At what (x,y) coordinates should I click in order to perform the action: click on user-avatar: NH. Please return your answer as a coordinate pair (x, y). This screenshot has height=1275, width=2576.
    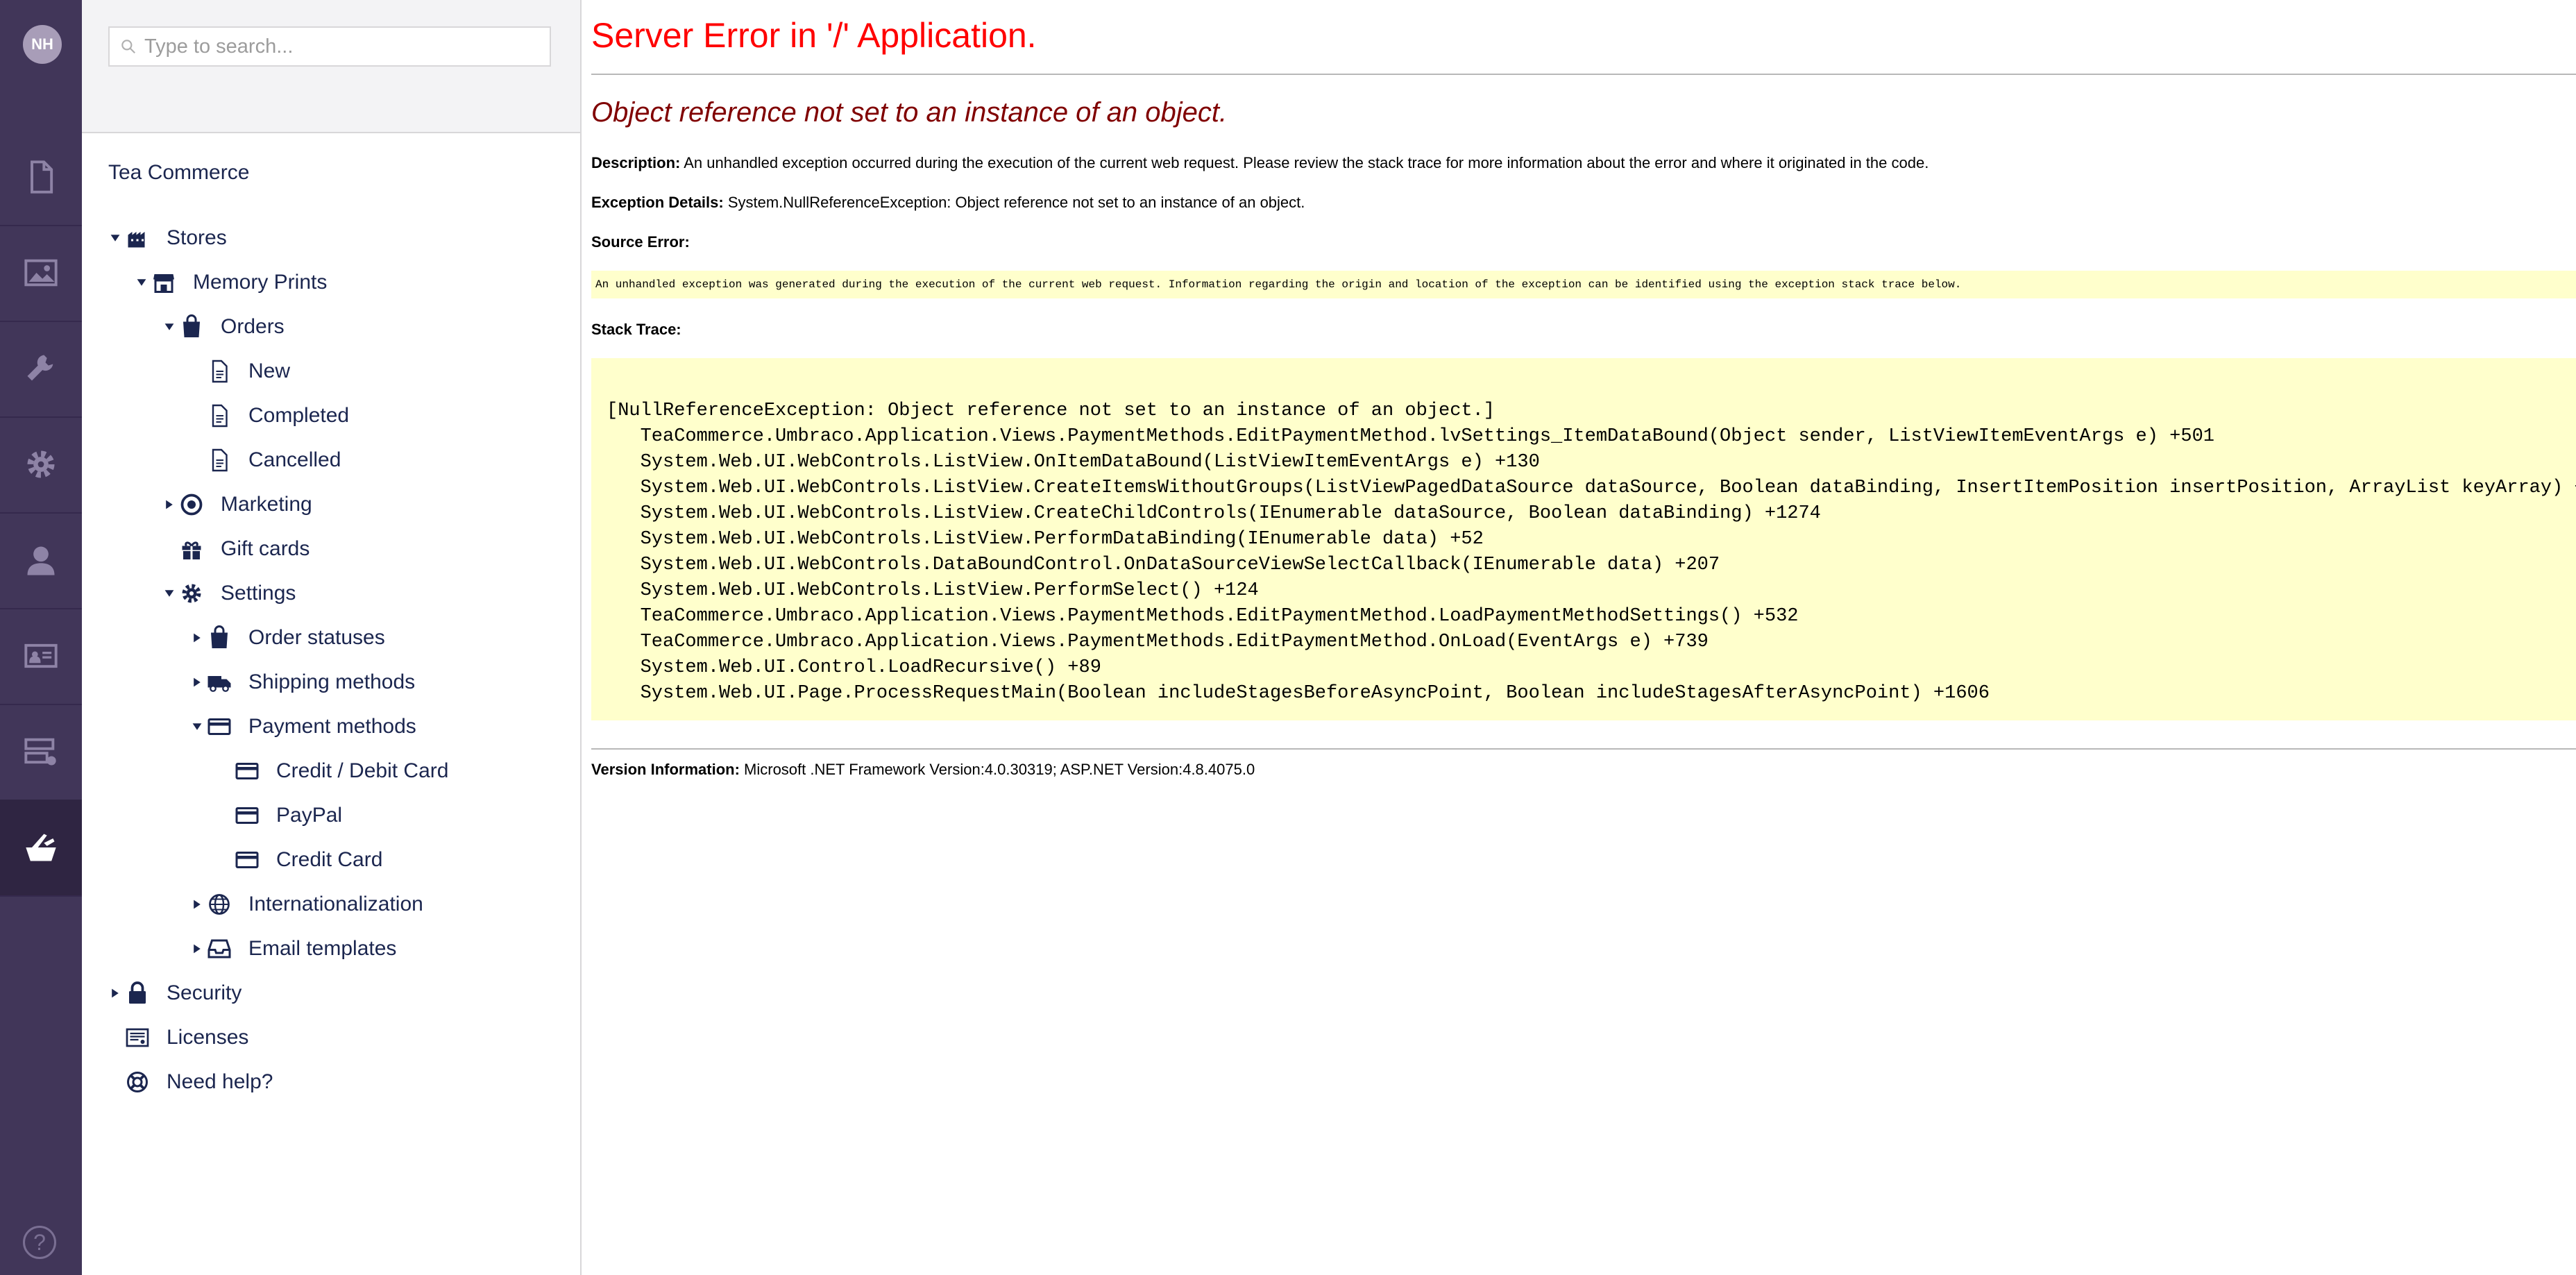
    Looking at the image, I should click on (42, 44).